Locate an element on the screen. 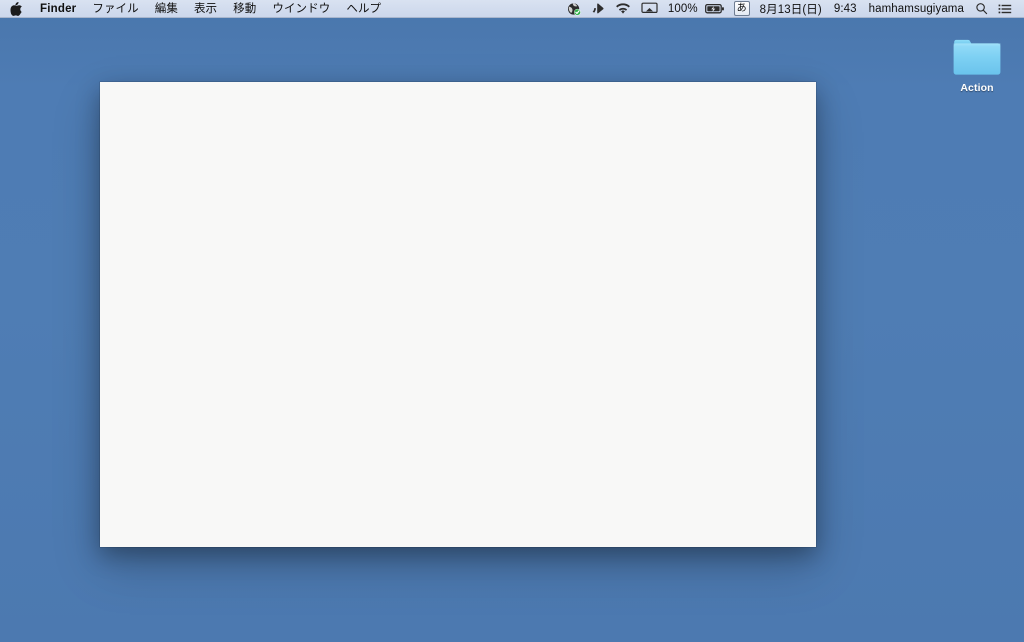  airplay-status-item is located at coordinates (649, 9).